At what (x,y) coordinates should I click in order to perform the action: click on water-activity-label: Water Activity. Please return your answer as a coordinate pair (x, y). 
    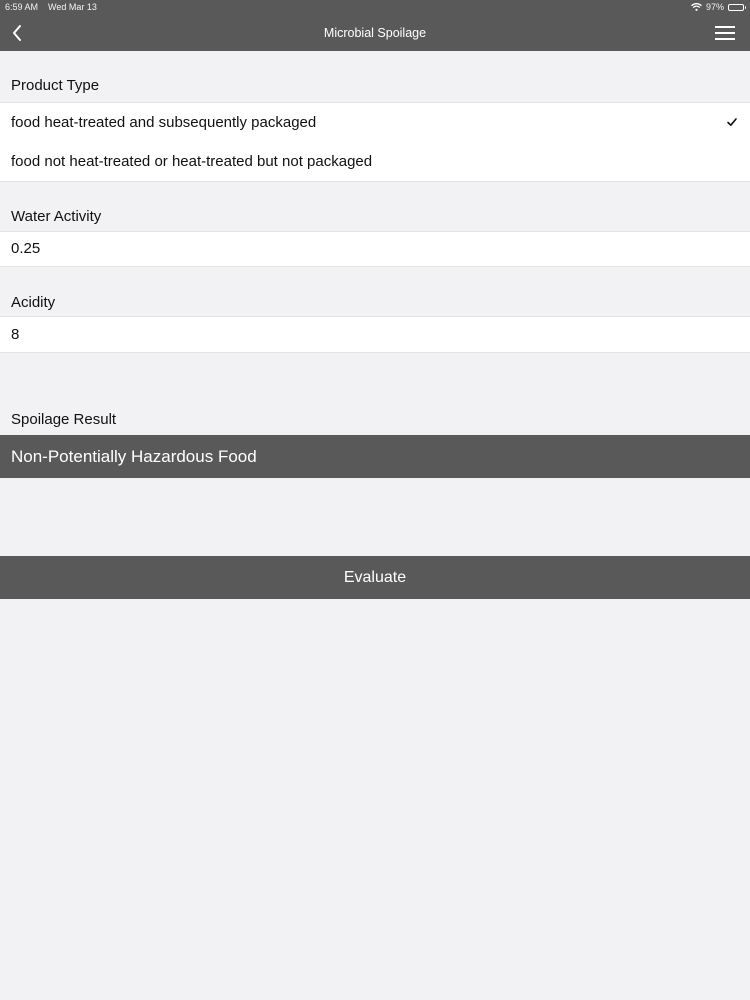
    Looking at the image, I should click on (56, 216).